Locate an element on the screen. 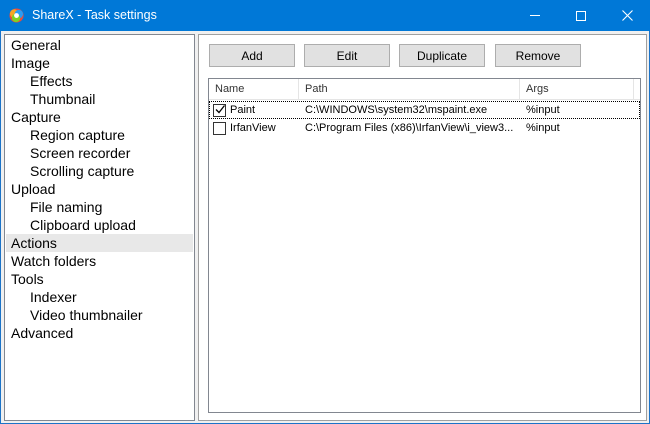  tree-item-capture: Capture is located at coordinates (99, 117).